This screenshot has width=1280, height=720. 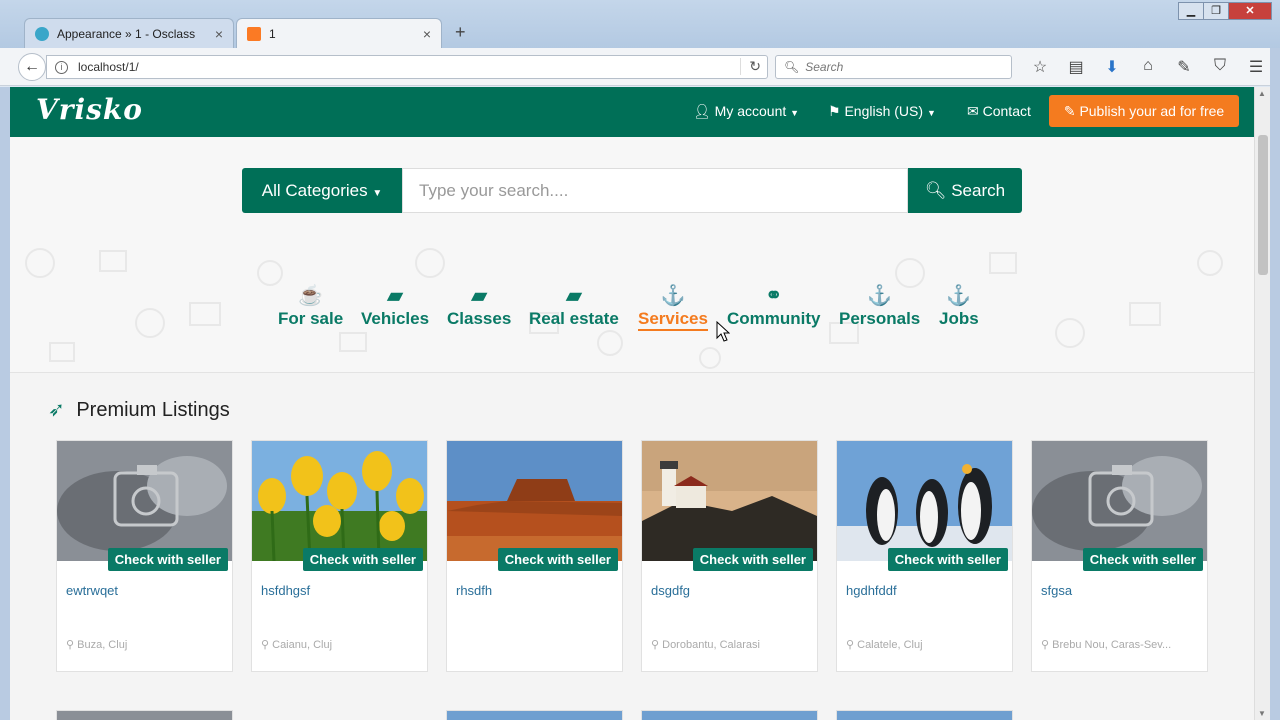 I want to click on location-text: Calatele, Cluj, so click(x=890, y=645).